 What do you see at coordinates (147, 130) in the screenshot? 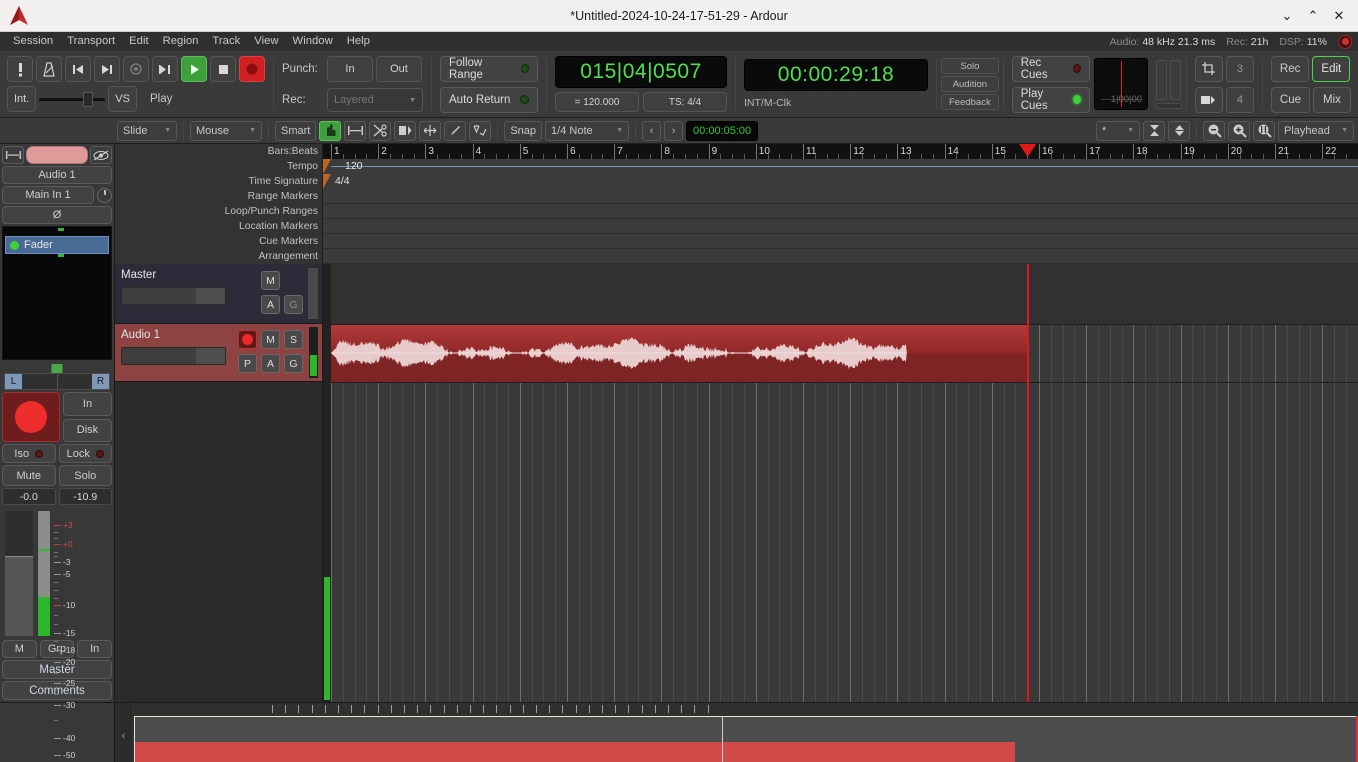
I see `edit-mode-dropdown: Slide ▼` at bounding box center [147, 130].